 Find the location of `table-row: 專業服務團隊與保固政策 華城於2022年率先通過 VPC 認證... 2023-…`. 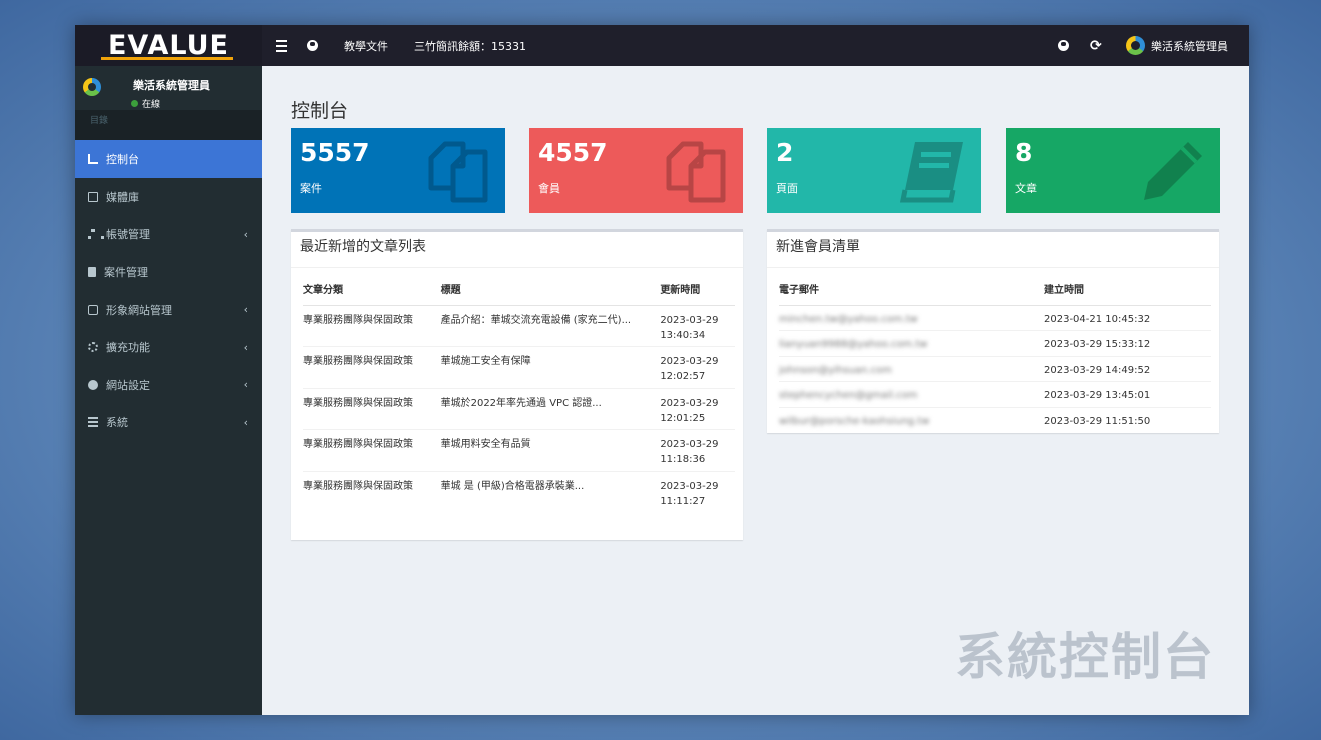

table-row: 專業服務團隊與保固政策 華城於2022年率先通過 VPC 認證... 2023-… is located at coordinates (519, 408).